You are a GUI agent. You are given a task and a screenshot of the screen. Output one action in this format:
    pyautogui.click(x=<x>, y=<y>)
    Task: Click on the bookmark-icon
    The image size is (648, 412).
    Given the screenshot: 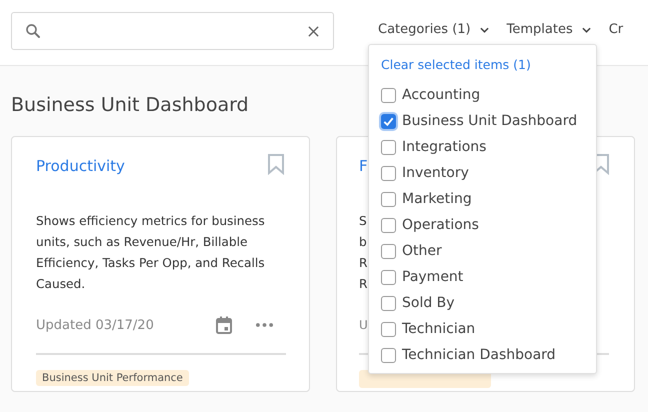 What is the action you would take?
    pyautogui.click(x=276, y=164)
    